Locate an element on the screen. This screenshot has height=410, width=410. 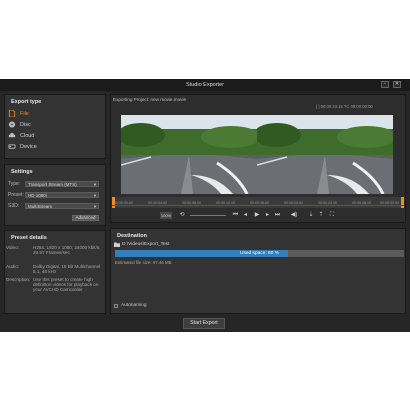
export-type-device: Device is located at coordinates (22, 147).